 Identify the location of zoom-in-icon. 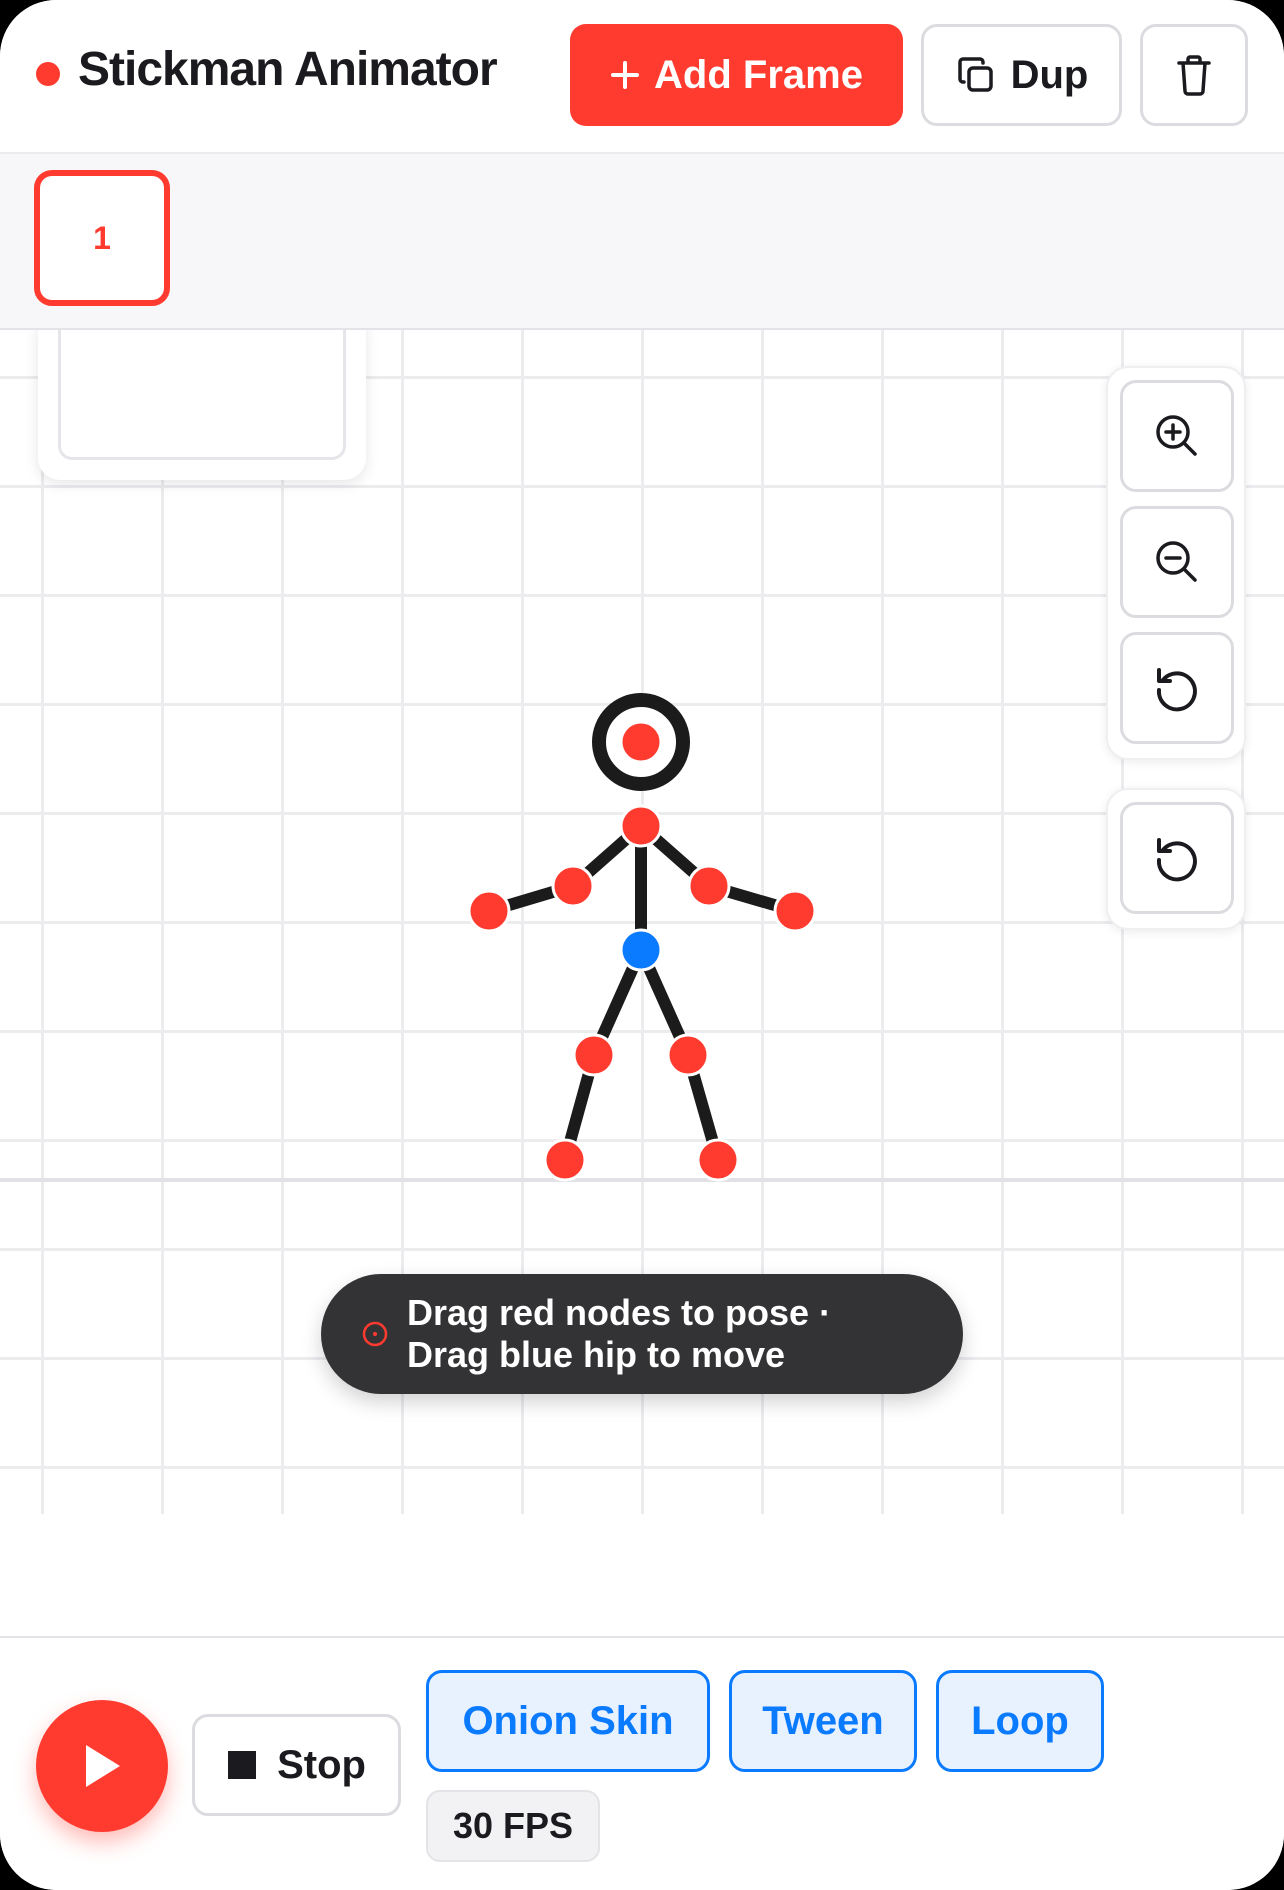
(1176, 435).